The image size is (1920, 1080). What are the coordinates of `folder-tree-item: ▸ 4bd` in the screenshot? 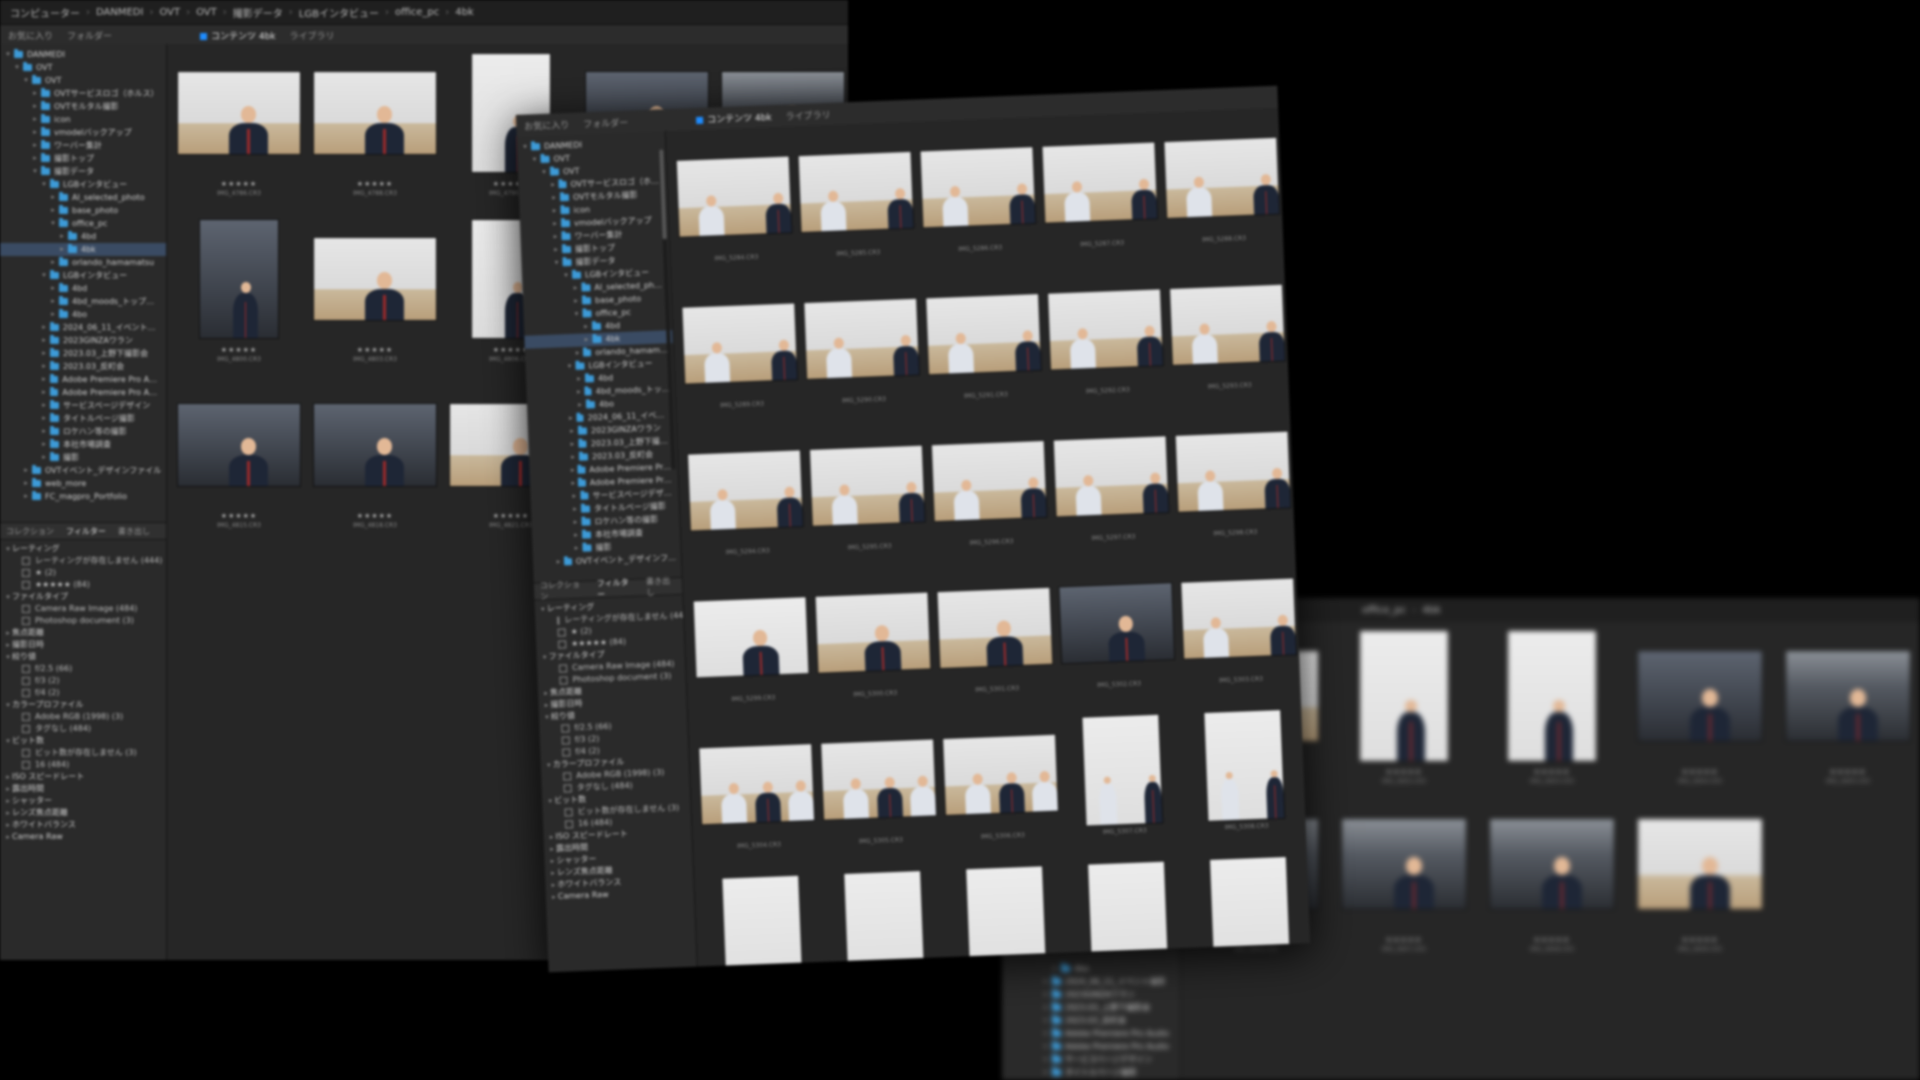 It's located at (83, 236).